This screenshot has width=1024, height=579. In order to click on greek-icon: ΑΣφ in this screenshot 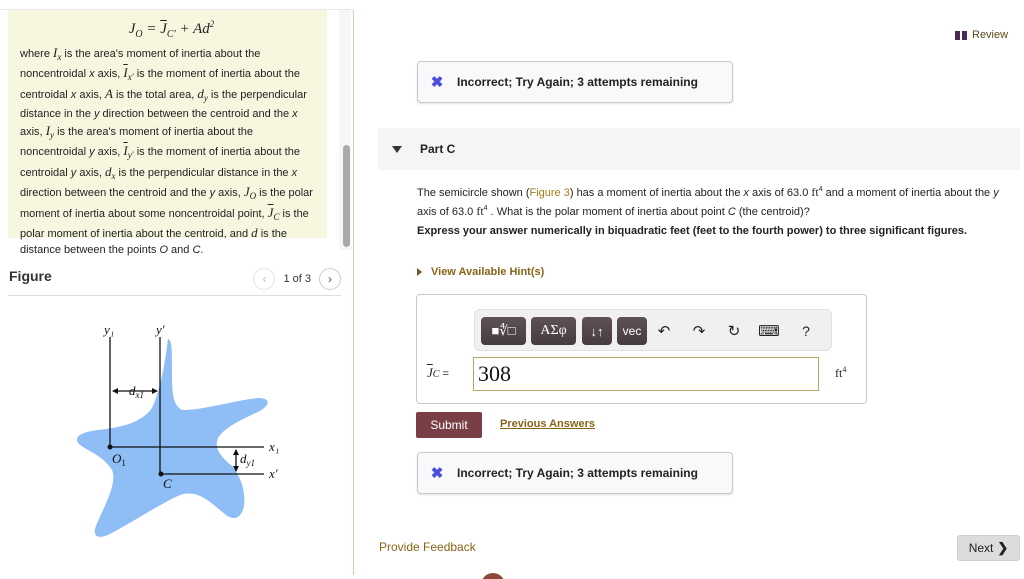, I will do `click(553, 330)`.